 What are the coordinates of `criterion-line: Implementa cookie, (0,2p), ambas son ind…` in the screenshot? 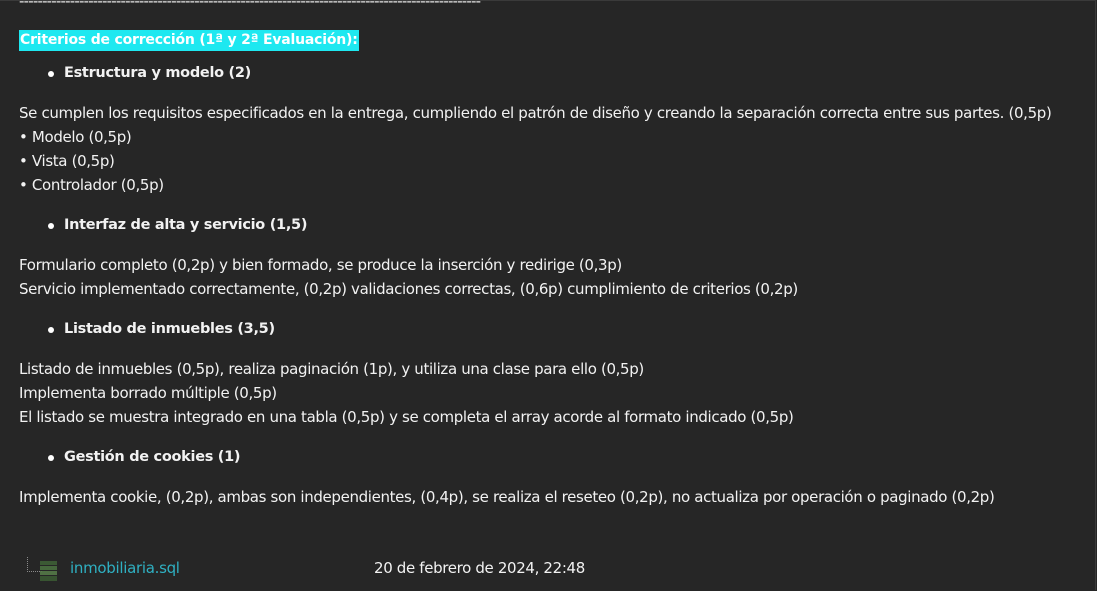 It's located at (507, 497).